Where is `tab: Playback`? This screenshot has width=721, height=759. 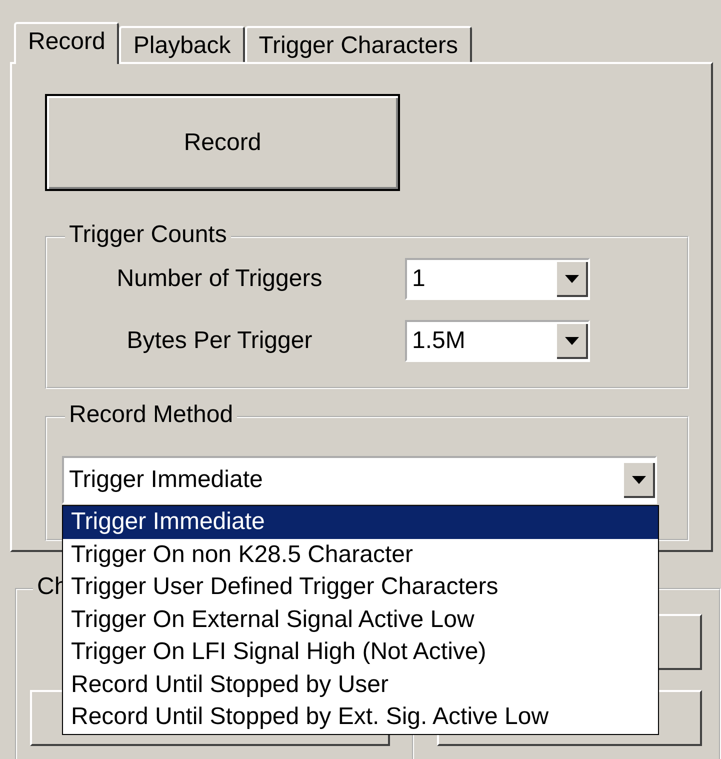
tab: Playback is located at coordinates (182, 44).